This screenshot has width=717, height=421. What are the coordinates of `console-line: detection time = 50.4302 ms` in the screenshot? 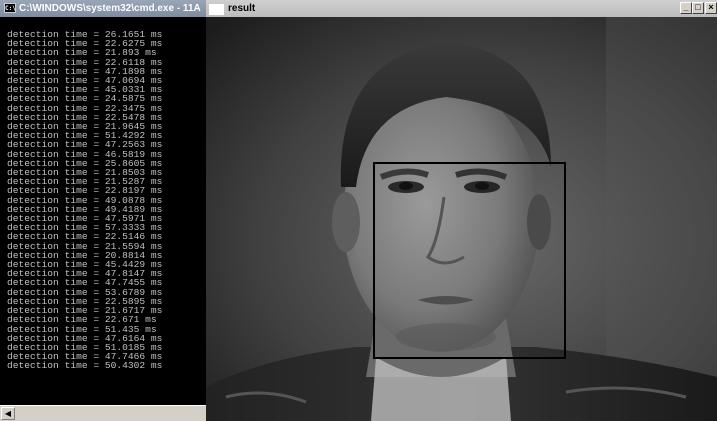 It's located at (85, 366).